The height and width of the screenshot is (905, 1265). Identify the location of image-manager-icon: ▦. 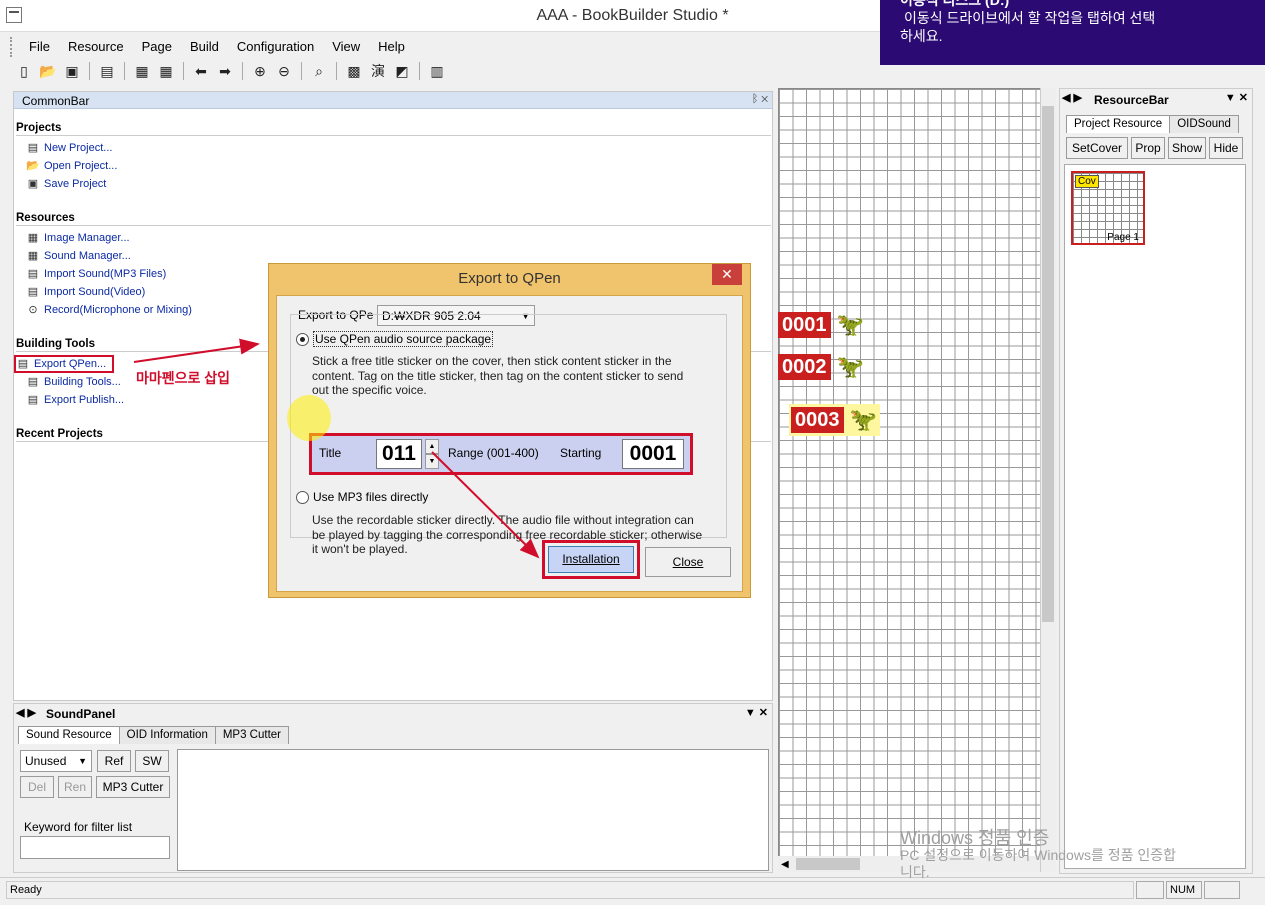
(142, 71).